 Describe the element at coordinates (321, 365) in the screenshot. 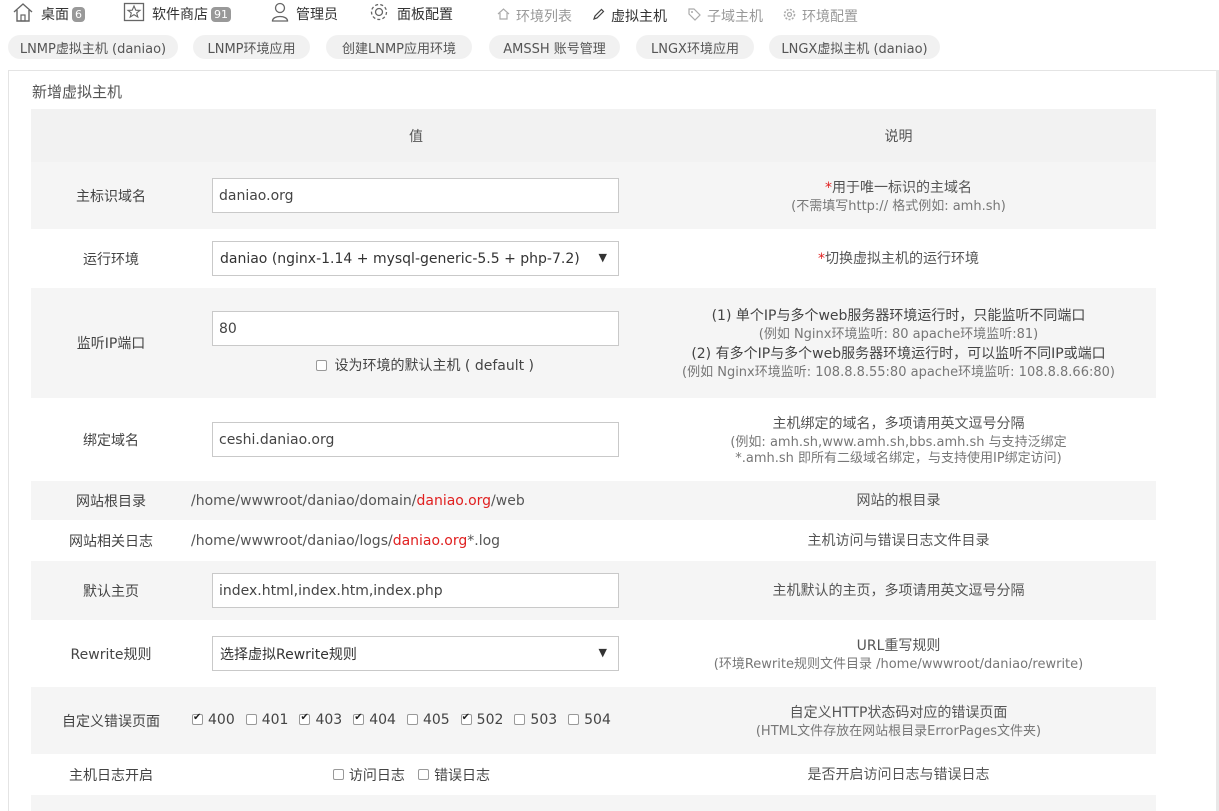

I see `default-host-checkbox` at that location.